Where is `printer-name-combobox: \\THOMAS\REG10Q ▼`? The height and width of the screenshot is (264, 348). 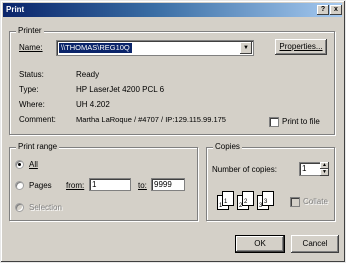 printer-name-combobox: \\THOMAS\REG10Q ▼ is located at coordinates (155, 48).